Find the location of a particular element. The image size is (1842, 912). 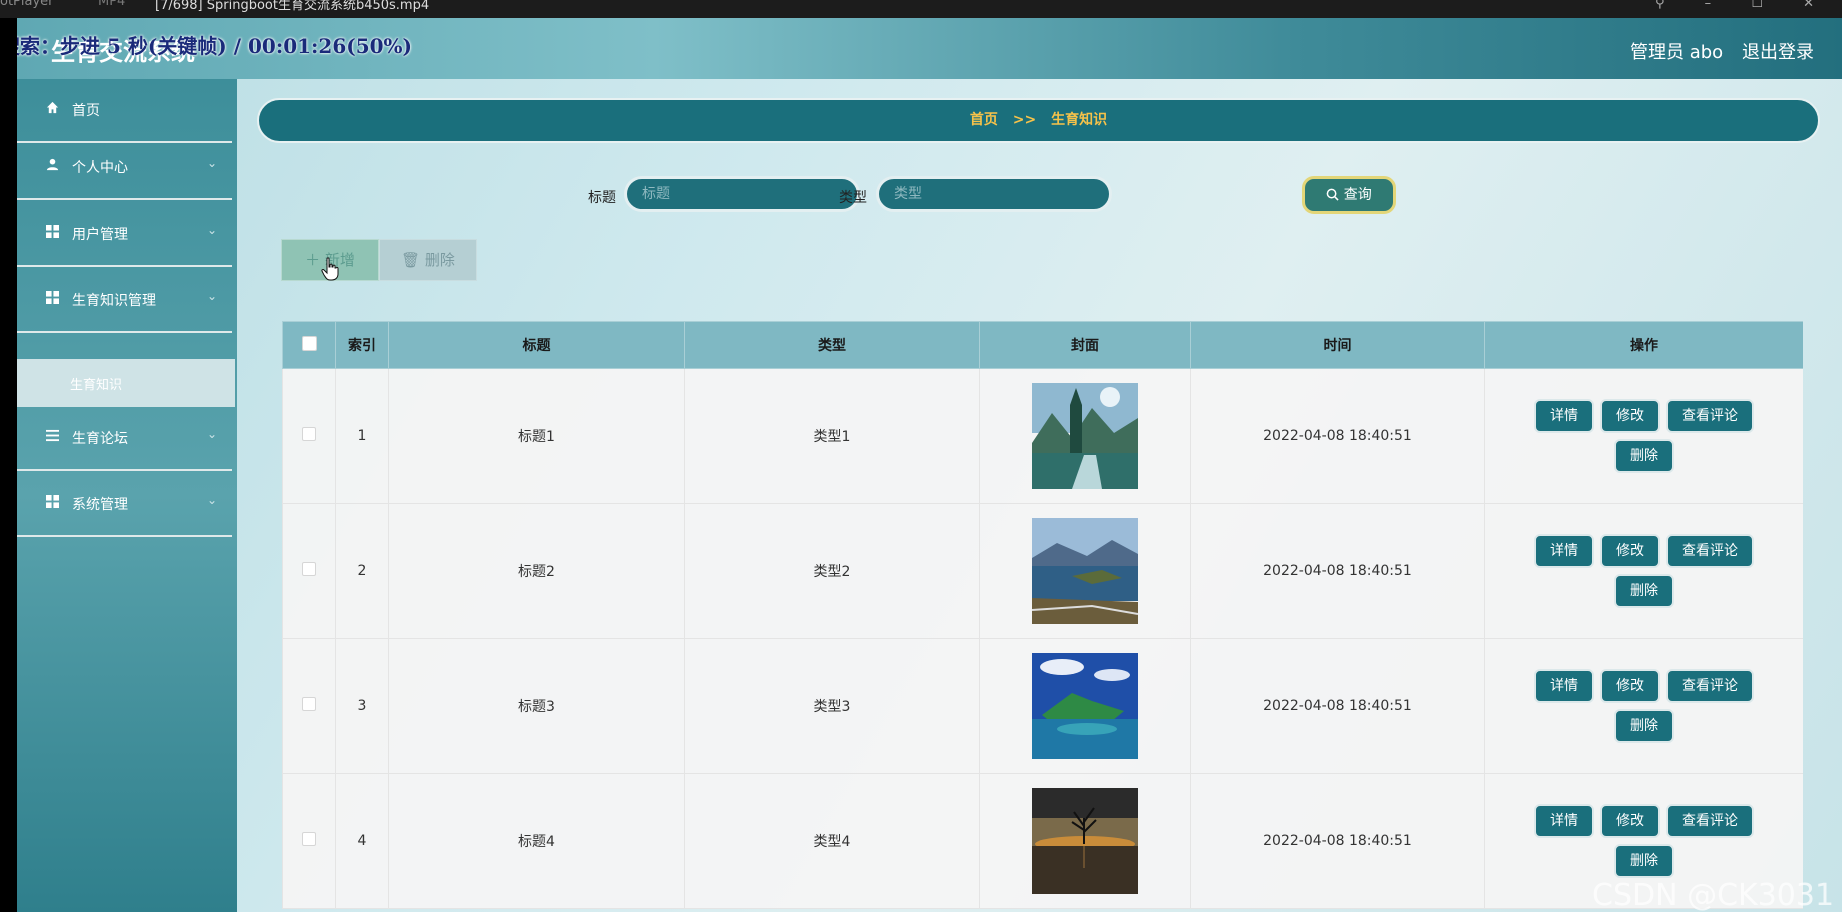

search-icon is located at coordinates (1332, 194).